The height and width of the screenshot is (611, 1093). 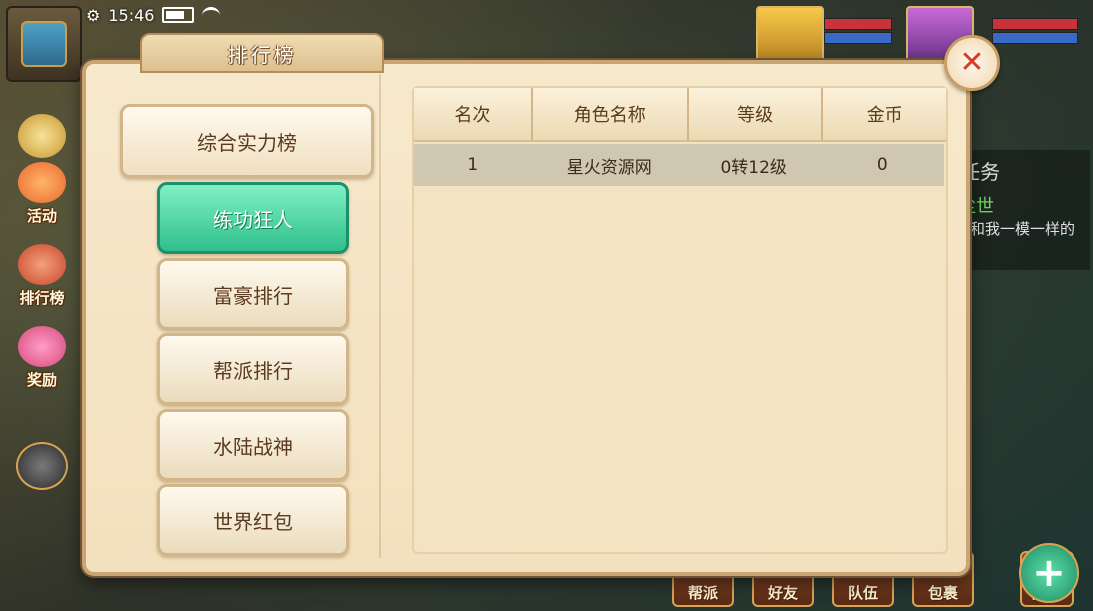 What do you see at coordinates (211, 15) in the screenshot?
I see `wifi-icon` at bounding box center [211, 15].